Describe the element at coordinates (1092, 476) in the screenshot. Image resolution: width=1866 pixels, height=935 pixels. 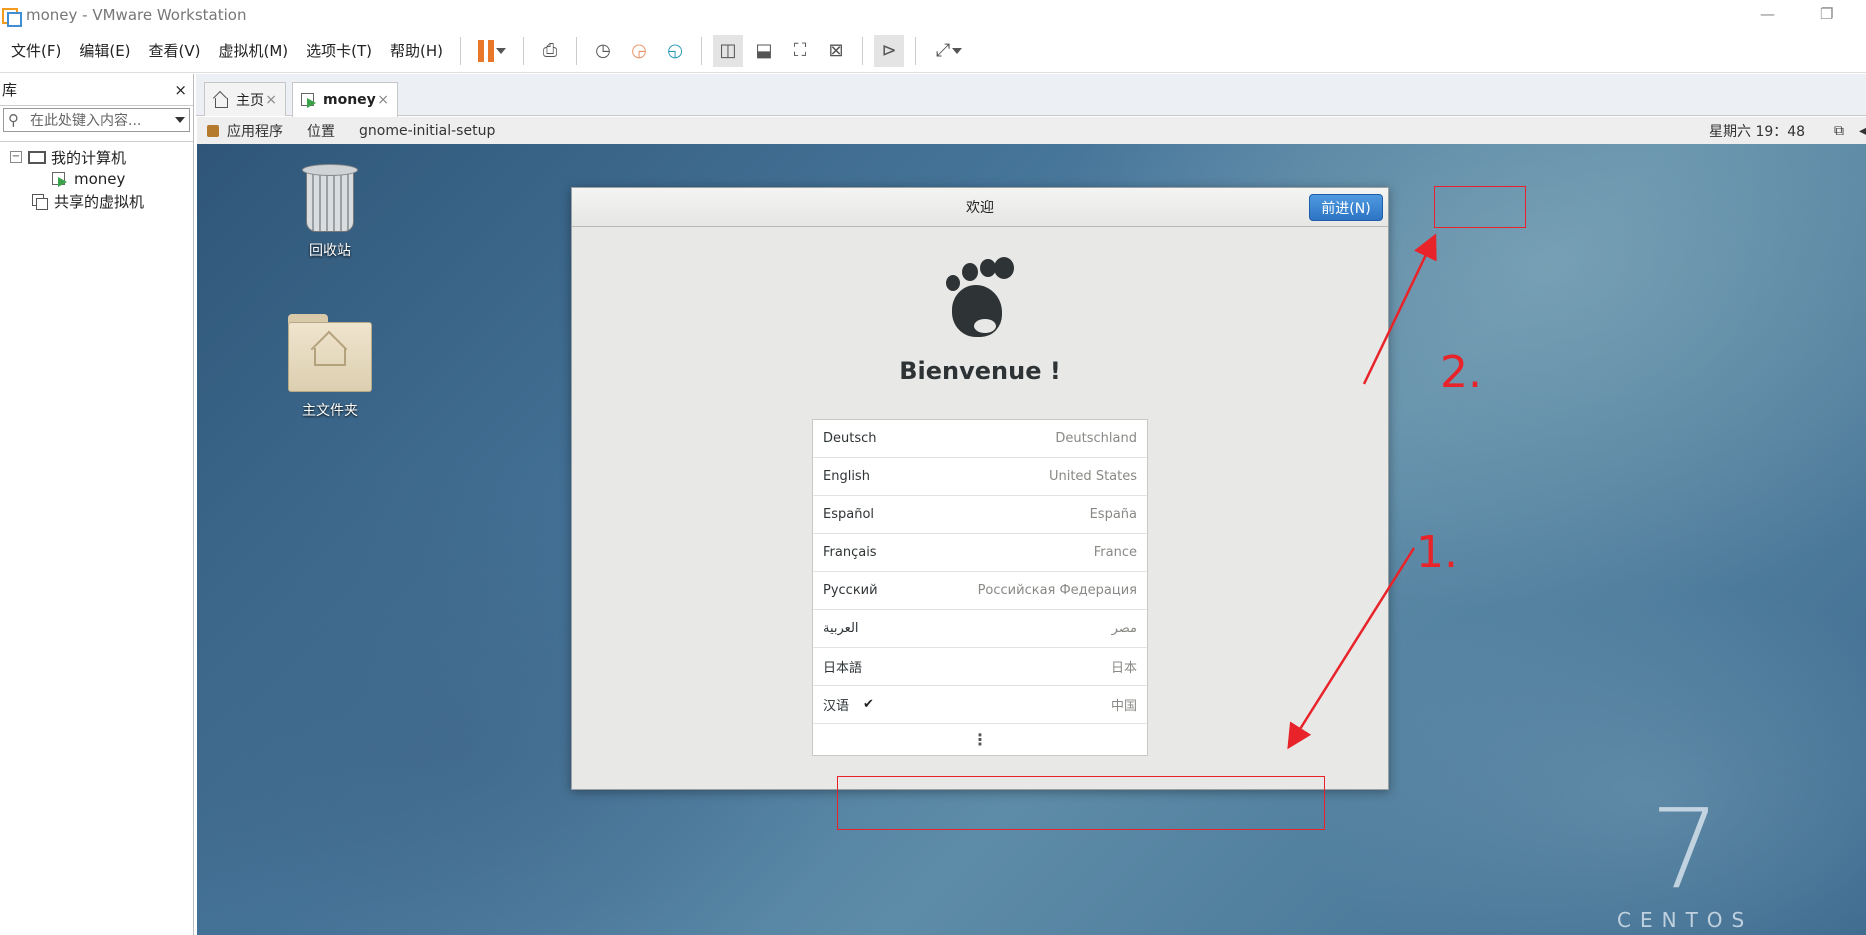
I see `language-region: United States` at that location.